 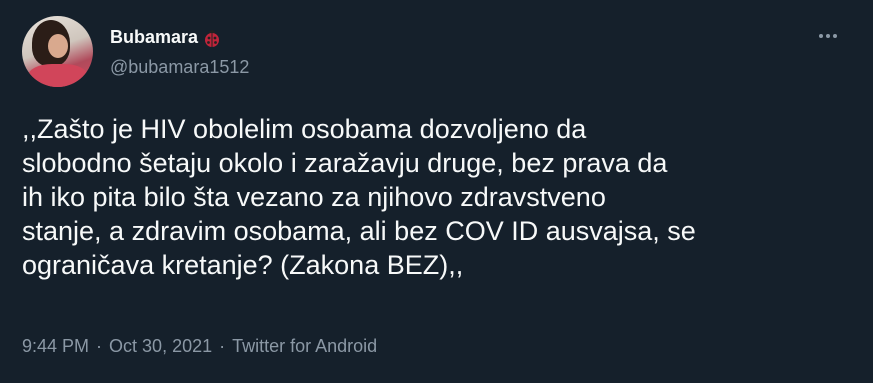 What do you see at coordinates (179, 67) in the screenshot?
I see `author-handle: @bubamara1512` at bounding box center [179, 67].